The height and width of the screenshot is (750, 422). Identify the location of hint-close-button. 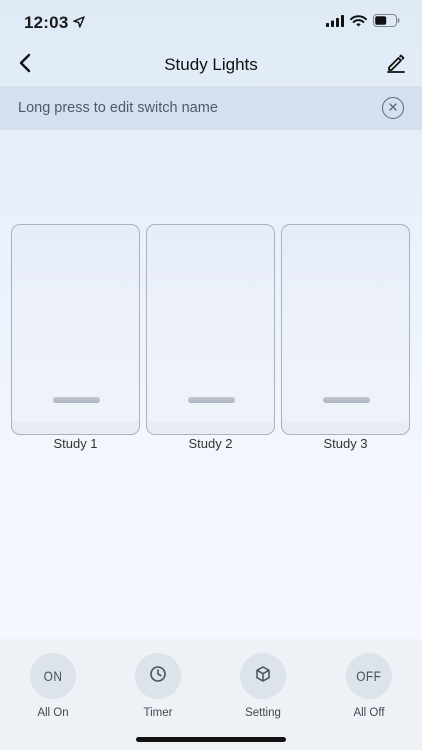
(393, 108).